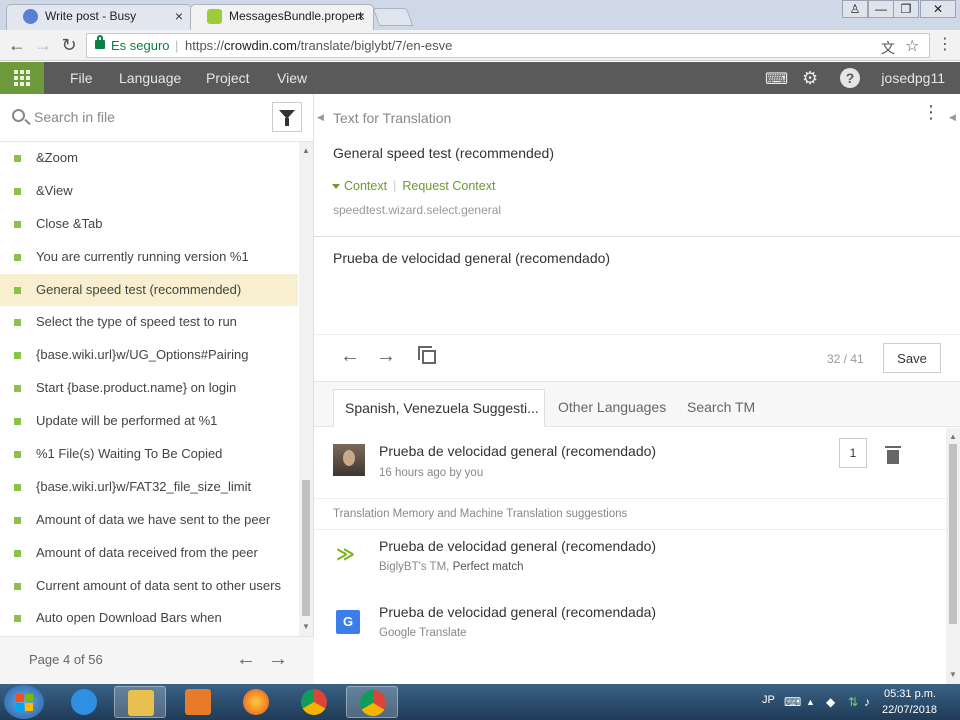  What do you see at coordinates (149, 224) in the screenshot?
I see `list-item: Close &Tab` at bounding box center [149, 224].